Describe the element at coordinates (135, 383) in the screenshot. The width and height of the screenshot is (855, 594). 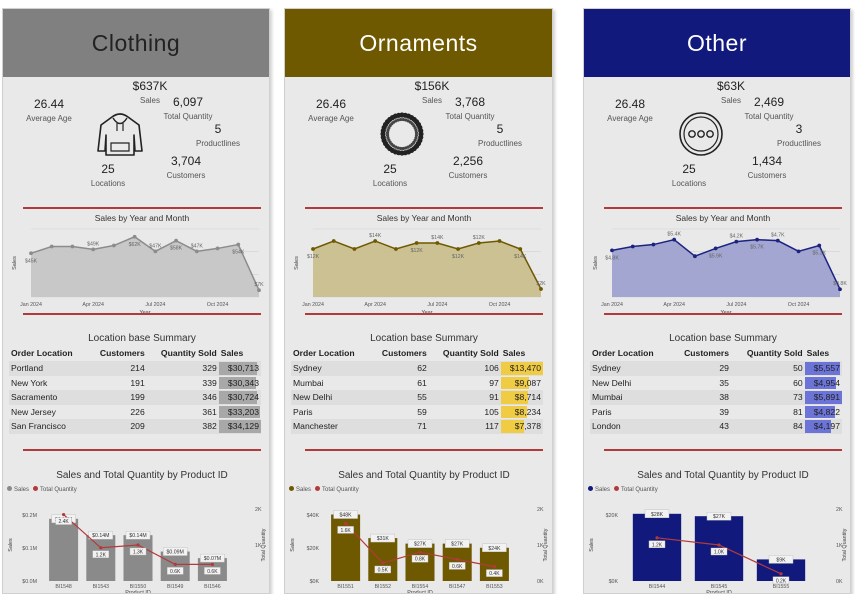
I see `table-row: New York 191 339 $30,343` at that location.